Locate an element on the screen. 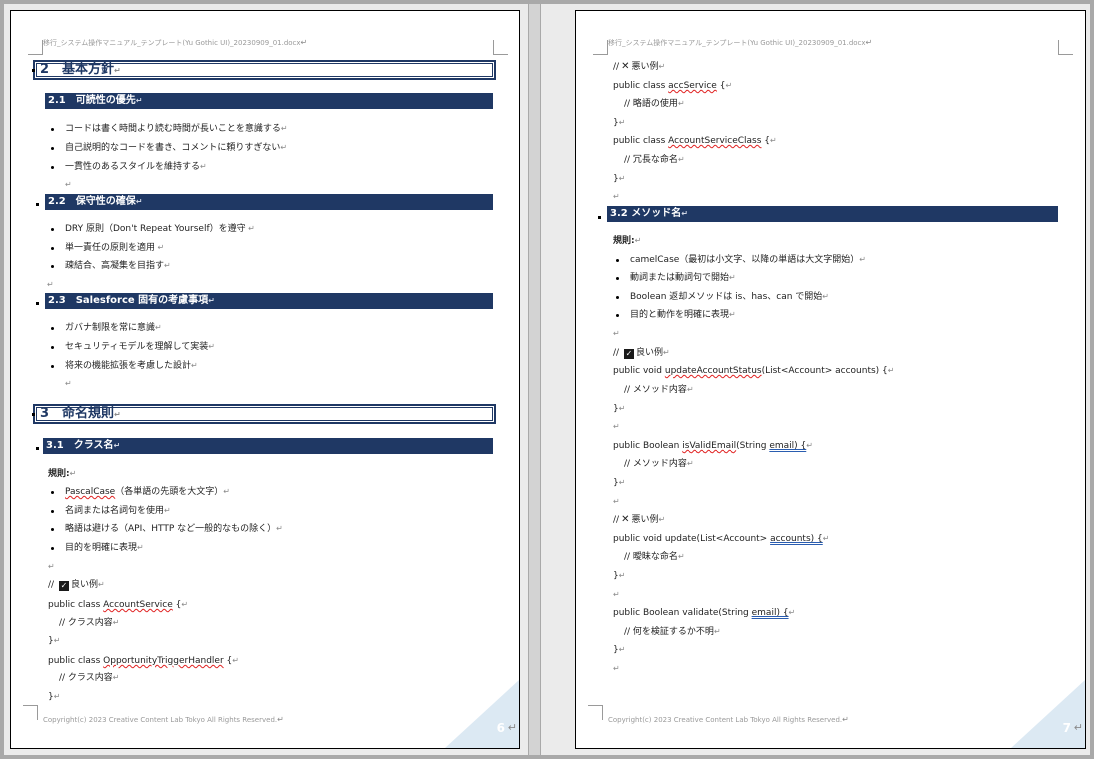 This screenshot has height=759, width=1094. list-item: コードは書く時間より読む時間が長いことを意識する↵ is located at coordinates (169, 129).